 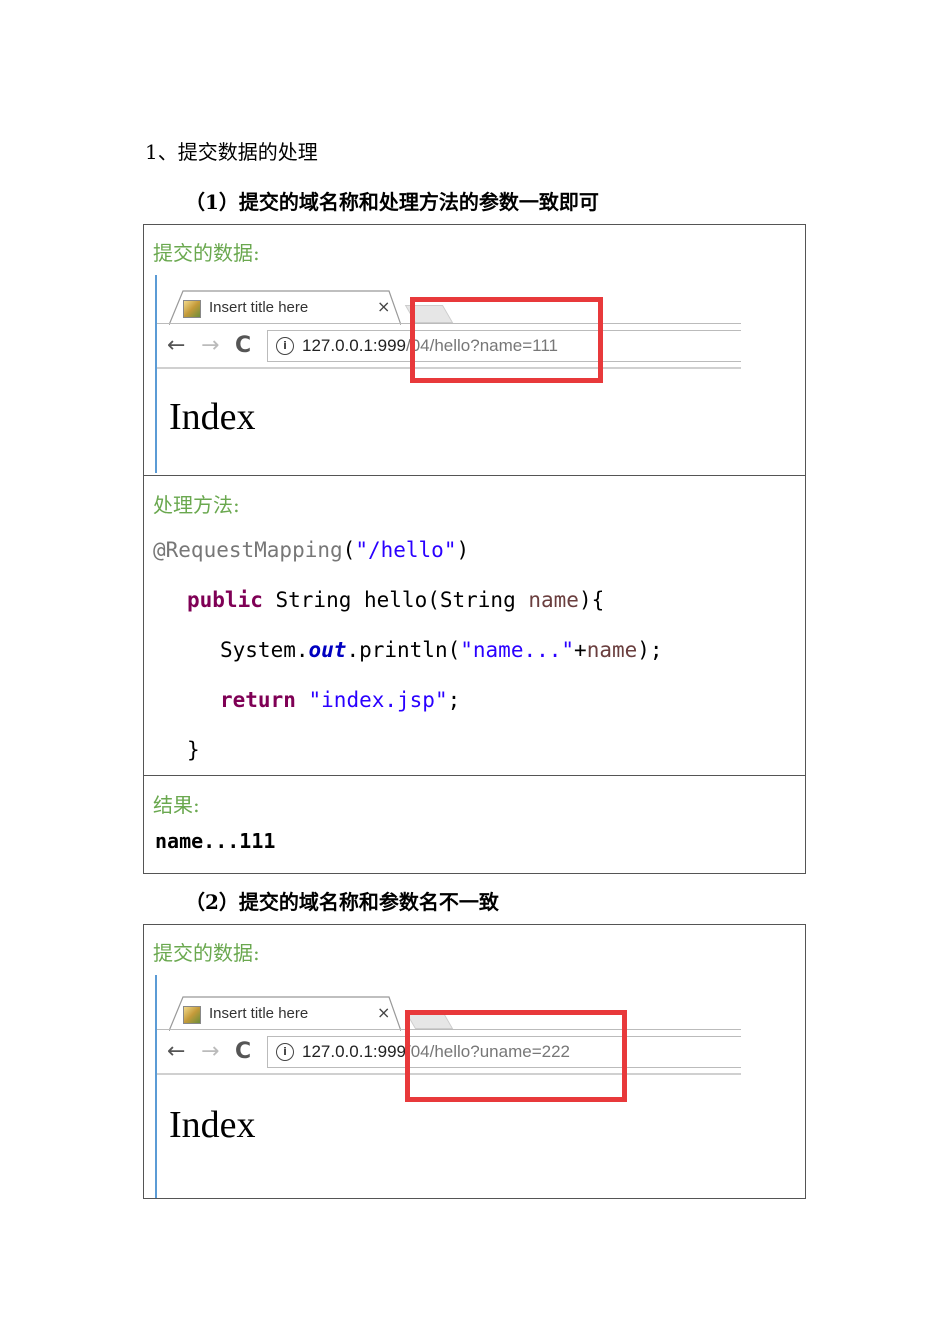 I want to click on subsection-title-1: （1）提交的域名称和处理方法的参数一致即可, so click(x=392, y=202).